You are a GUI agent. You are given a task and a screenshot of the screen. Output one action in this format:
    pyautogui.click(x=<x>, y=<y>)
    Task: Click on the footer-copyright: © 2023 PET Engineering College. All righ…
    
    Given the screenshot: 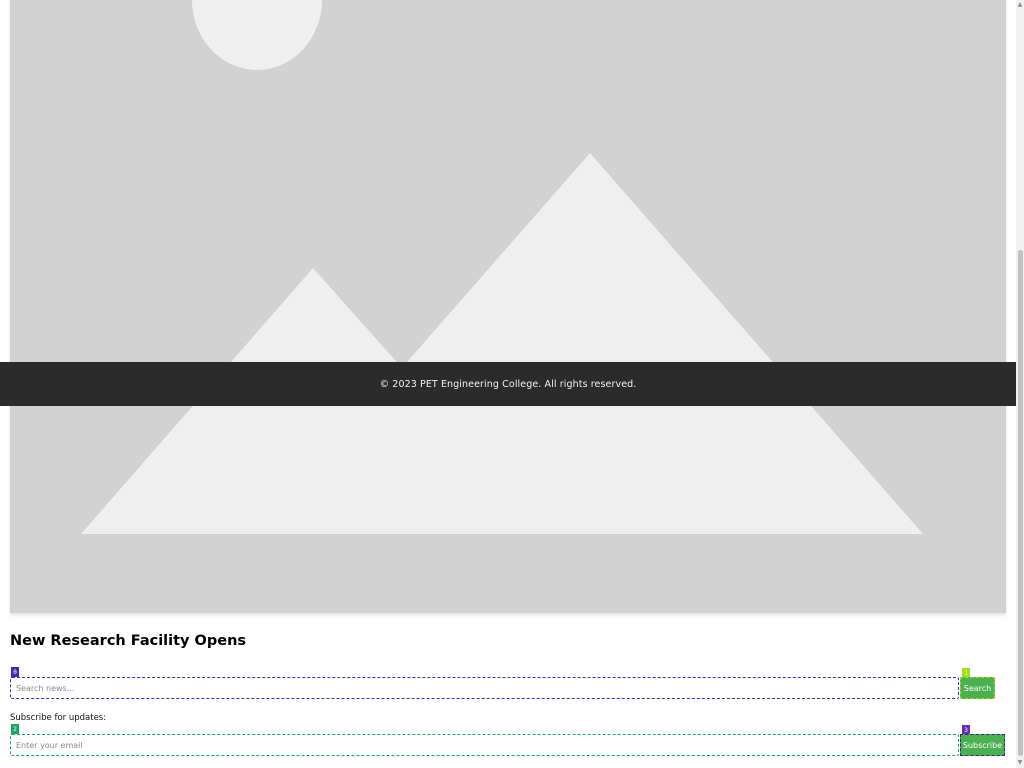 What is the action you would take?
    pyautogui.click(x=508, y=384)
    